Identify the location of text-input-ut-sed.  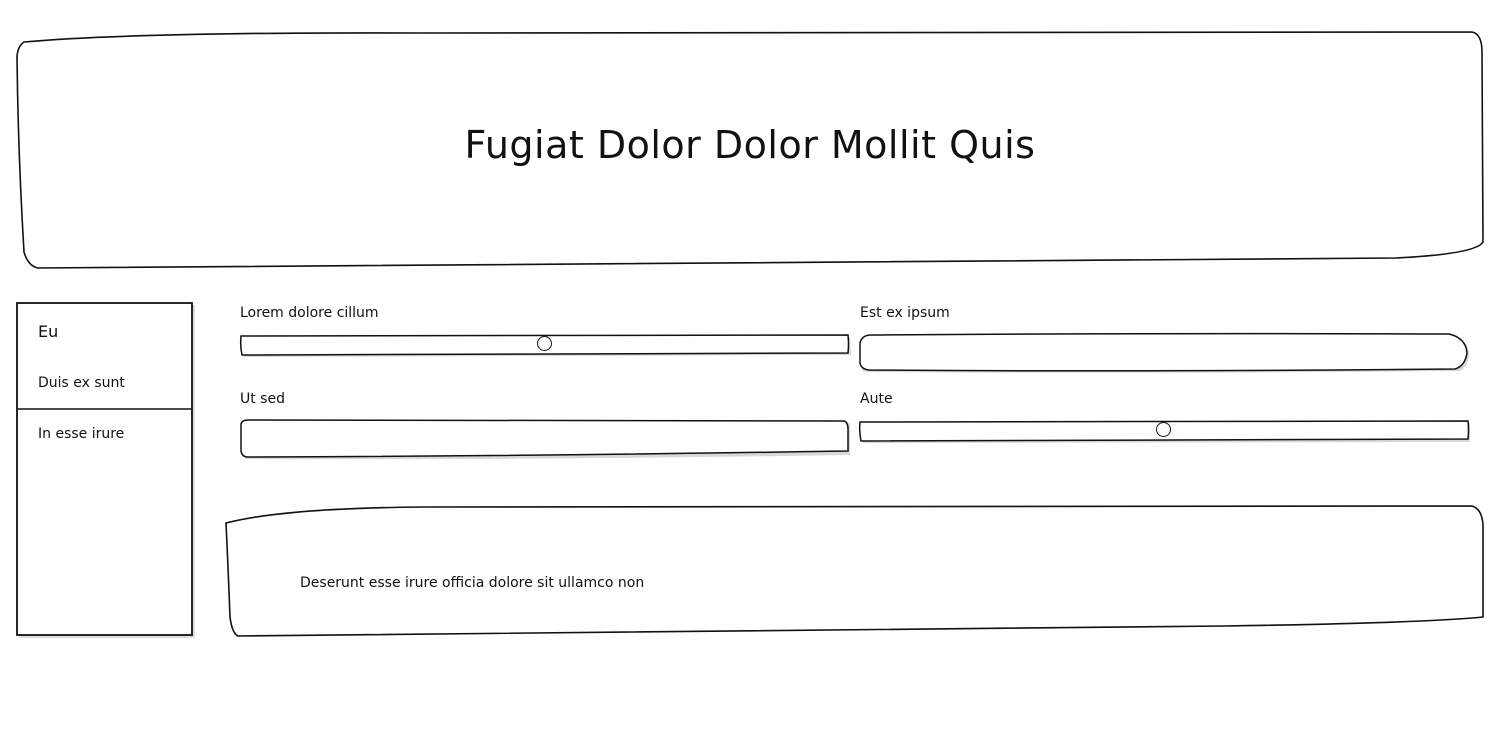
(546, 439).